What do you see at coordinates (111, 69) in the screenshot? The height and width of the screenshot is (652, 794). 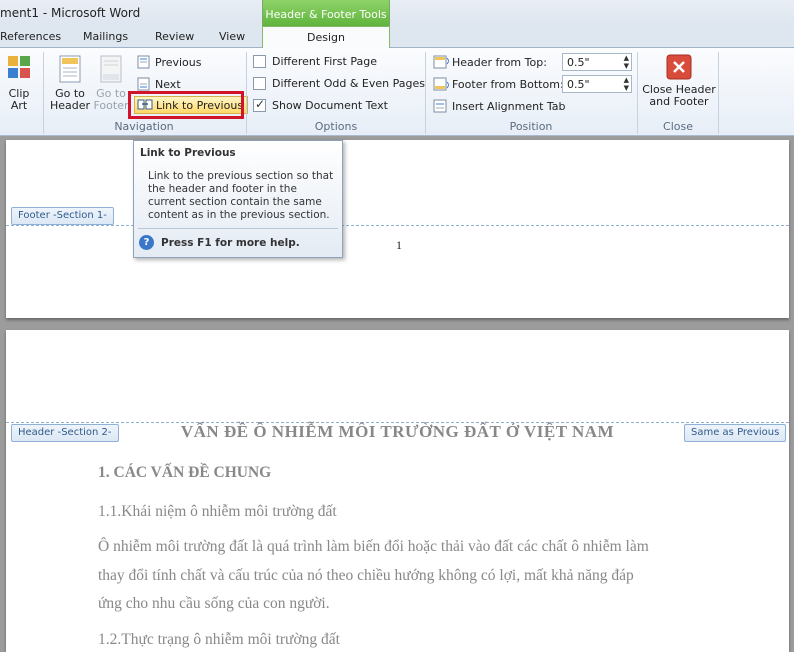 I see `footer-page-icon` at bounding box center [111, 69].